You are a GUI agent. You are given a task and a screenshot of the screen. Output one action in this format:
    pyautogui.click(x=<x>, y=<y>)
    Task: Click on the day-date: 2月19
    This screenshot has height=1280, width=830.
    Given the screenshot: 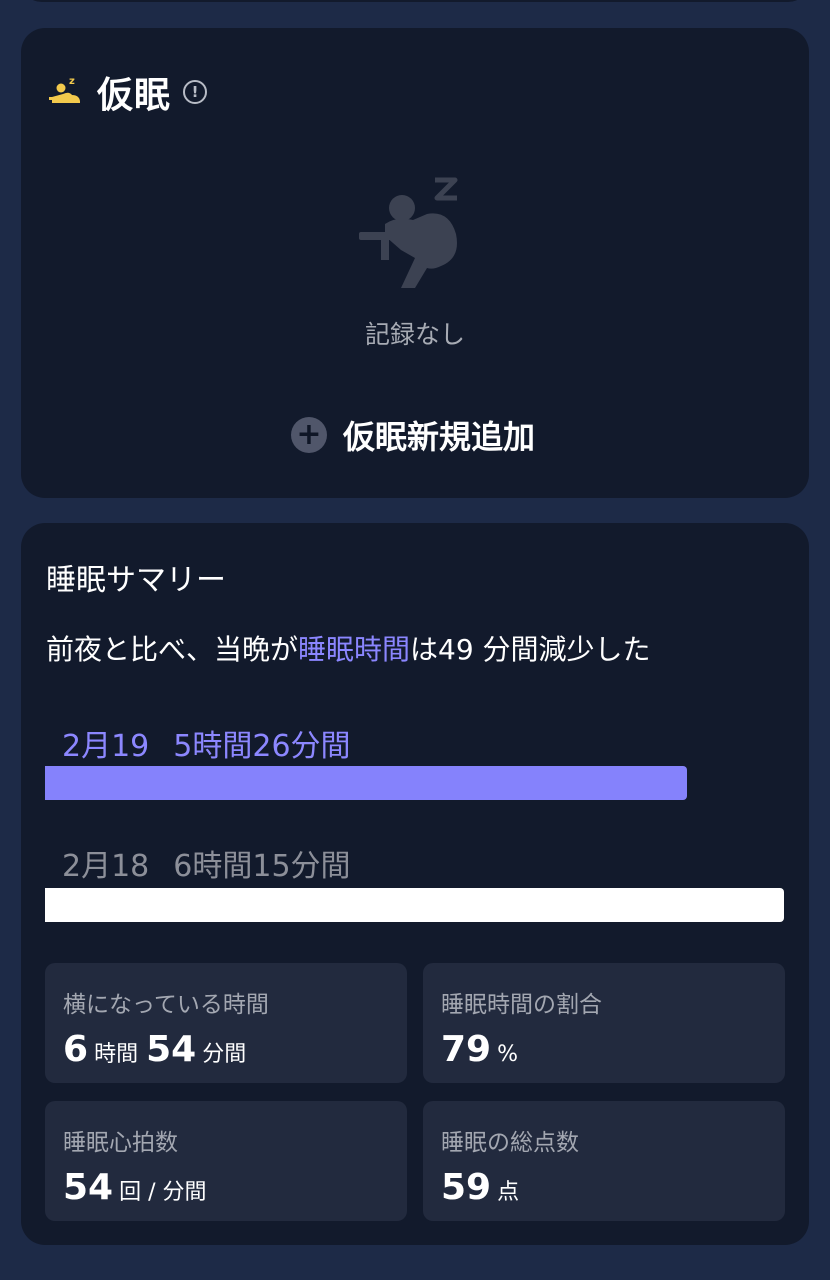 What is the action you would take?
    pyautogui.click(x=106, y=746)
    